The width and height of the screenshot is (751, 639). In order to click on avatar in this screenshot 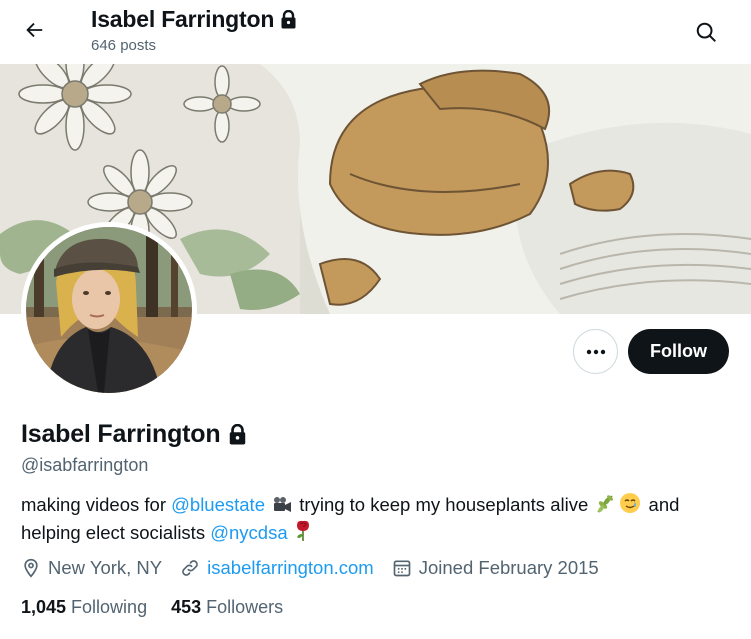, I will do `click(109, 310)`.